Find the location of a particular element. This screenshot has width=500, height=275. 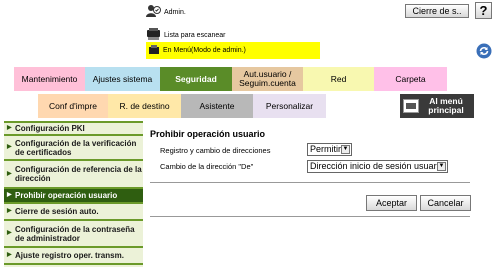

admin-icon is located at coordinates (153, 12).